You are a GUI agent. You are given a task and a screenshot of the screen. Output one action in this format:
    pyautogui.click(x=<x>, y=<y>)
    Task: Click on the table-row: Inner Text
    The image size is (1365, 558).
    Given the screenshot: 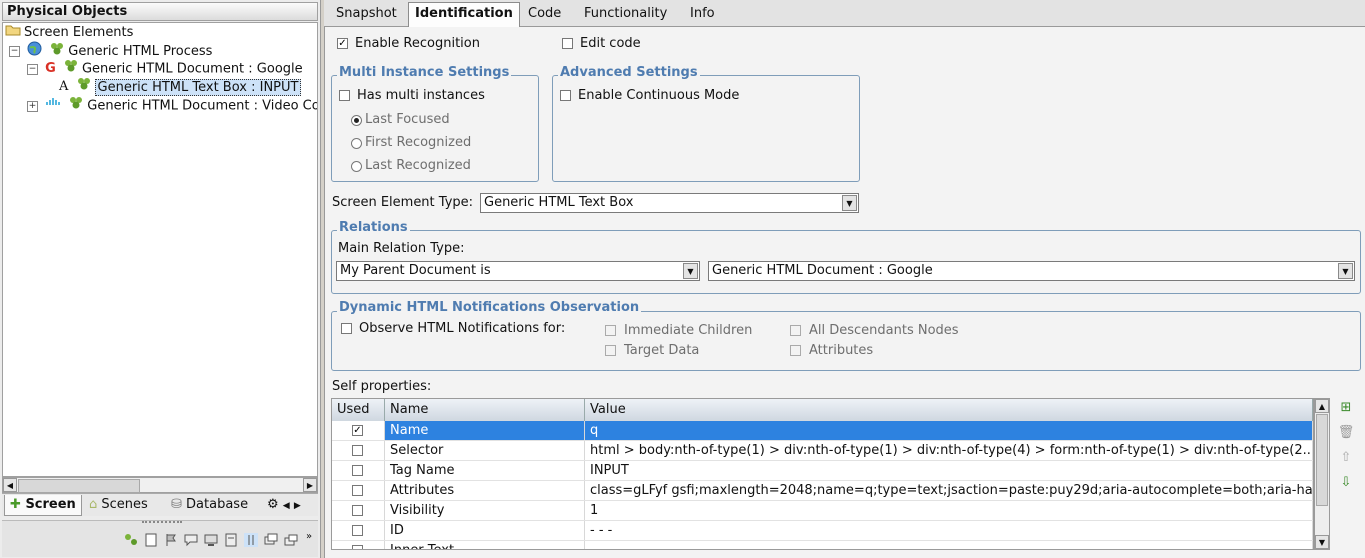 What is the action you would take?
    pyautogui.click(x=822, y=545)
    